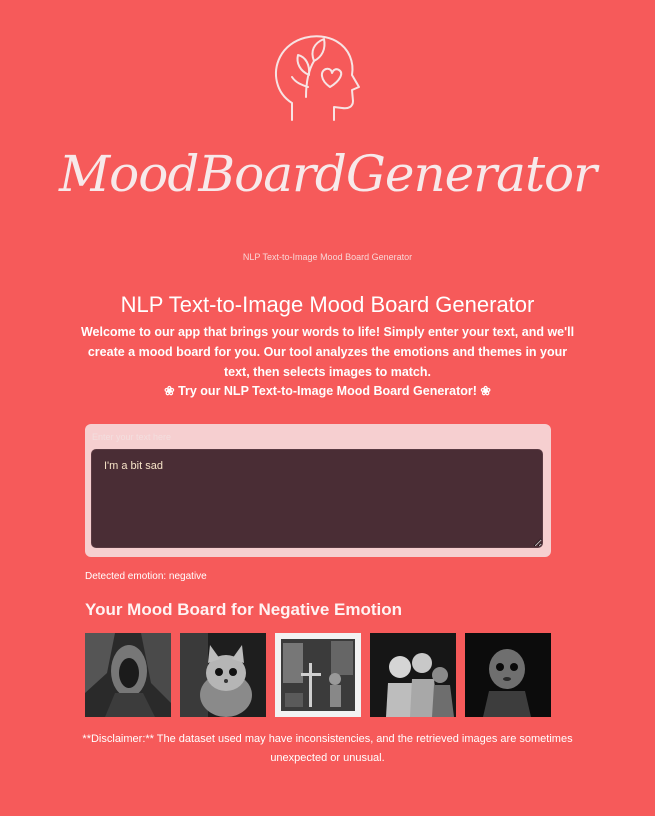 The width and height of the screenshot is (655, 816). I want to click on mood-board-title: Your Mood Board for Negative Emotion, so click(244, 609).